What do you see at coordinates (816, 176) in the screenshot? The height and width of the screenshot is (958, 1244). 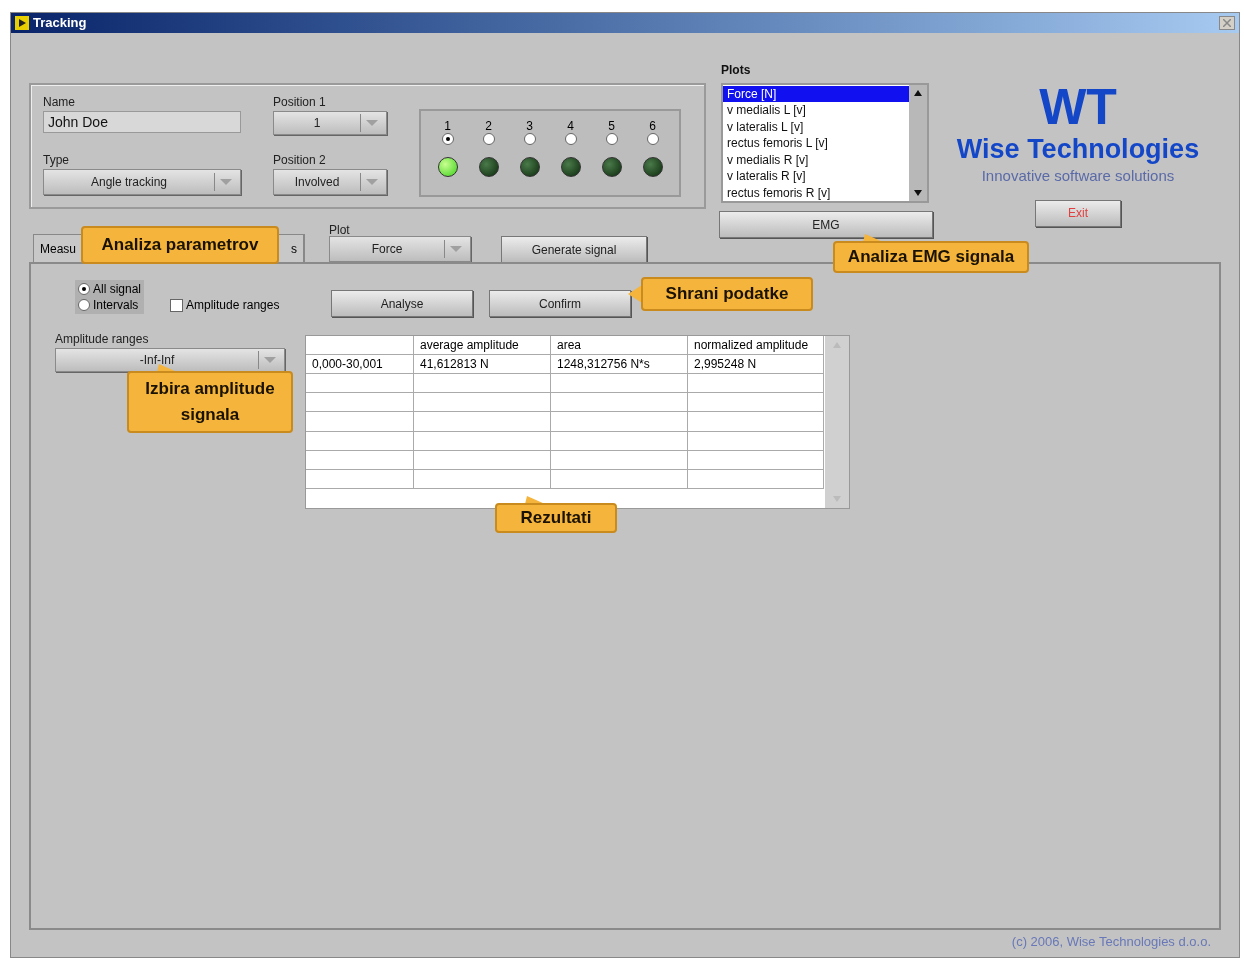 I see `plot-list-item: v lateralis R [v]` at bounding box center [816, 176].